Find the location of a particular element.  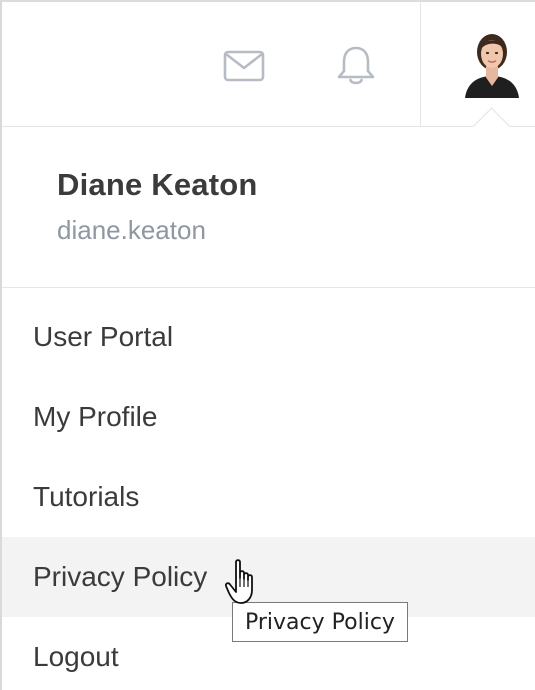

hand-pointer-icon is located at coordinates (244, 585).